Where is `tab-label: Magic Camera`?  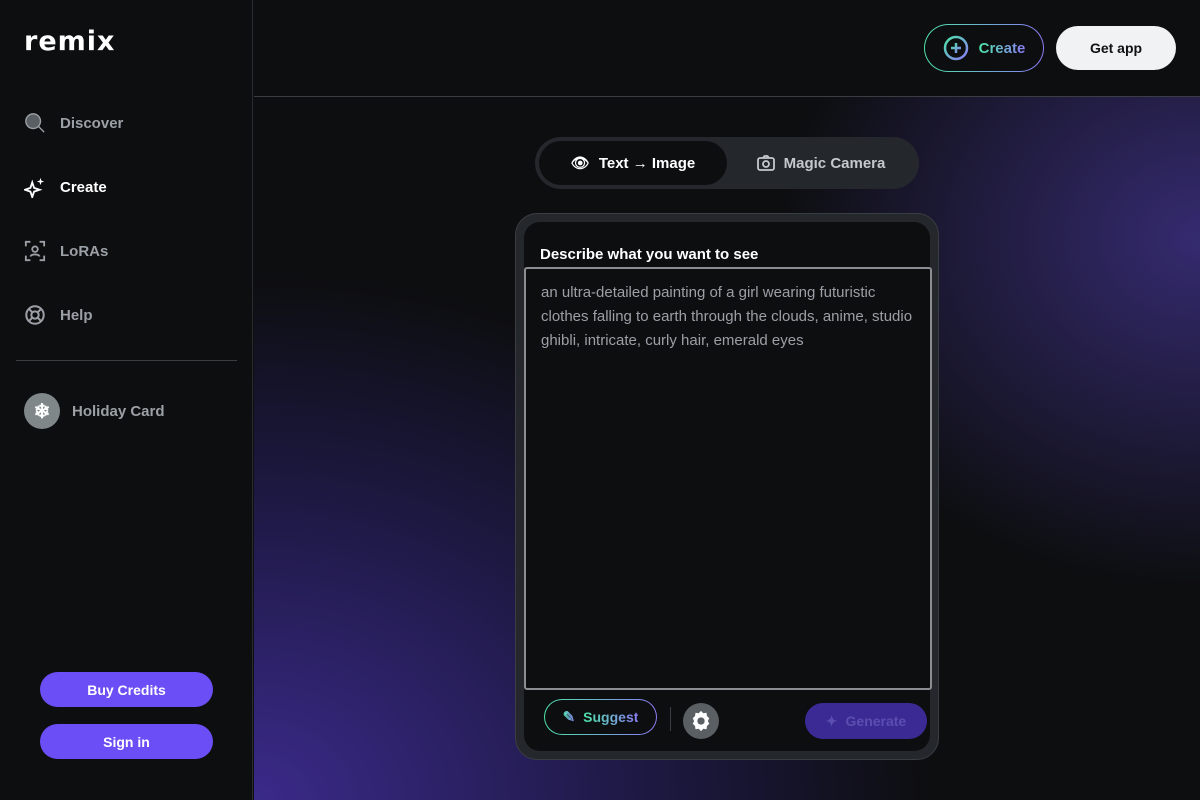
tab-label: Magic Camera is located at coordinates (834, 163).